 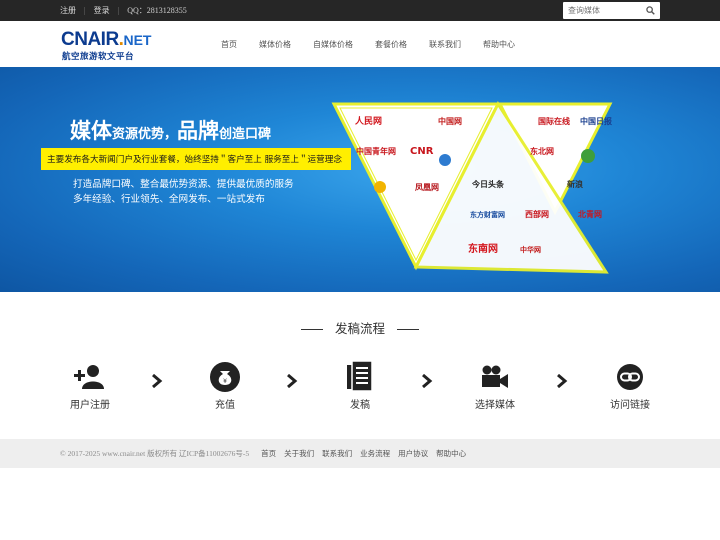 What do you see at coordinates (590, 214) in the screenshot?
I see `media-logo: 北青网` at bounding box center [590, 214].